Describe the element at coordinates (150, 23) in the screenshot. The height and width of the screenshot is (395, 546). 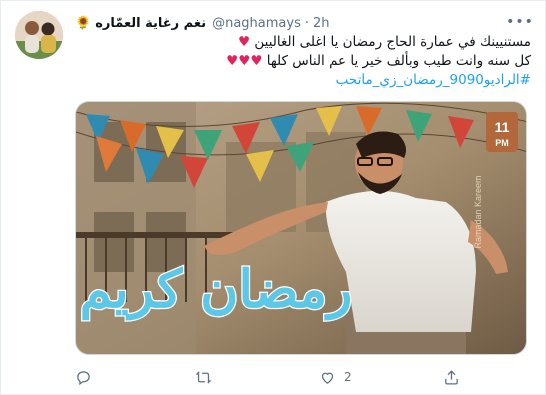
I see `display-name: نغم رغاية العمّاره` at that location.